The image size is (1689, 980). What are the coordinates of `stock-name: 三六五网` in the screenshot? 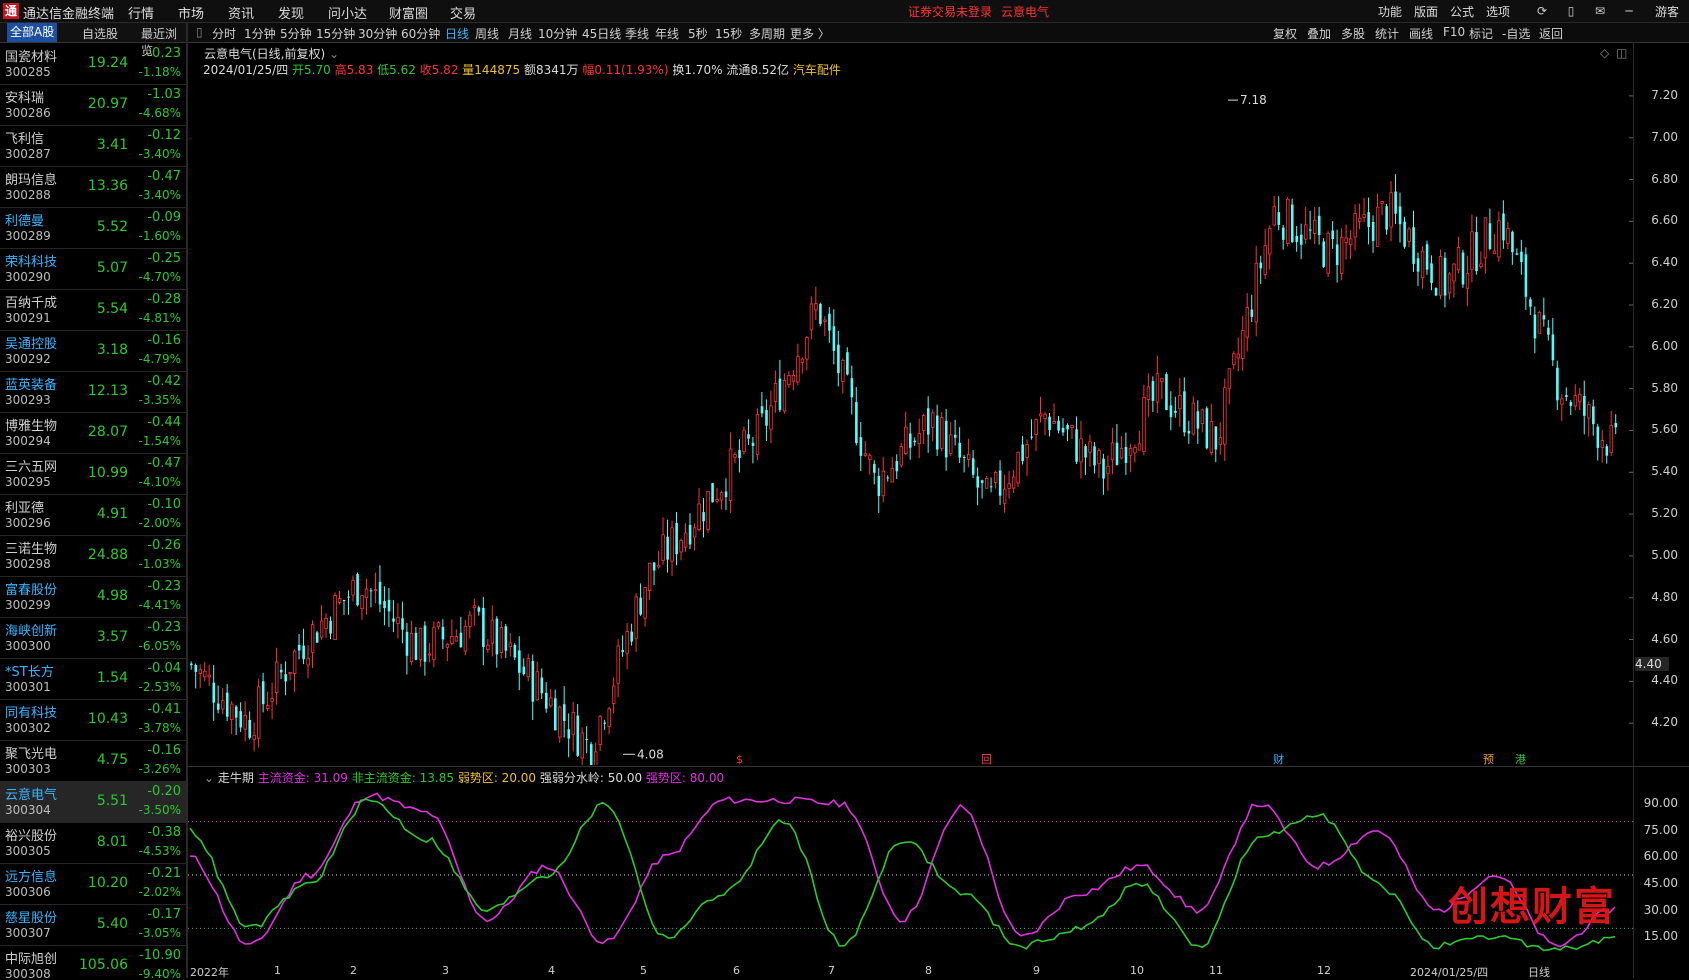 It's located at (31, 467).